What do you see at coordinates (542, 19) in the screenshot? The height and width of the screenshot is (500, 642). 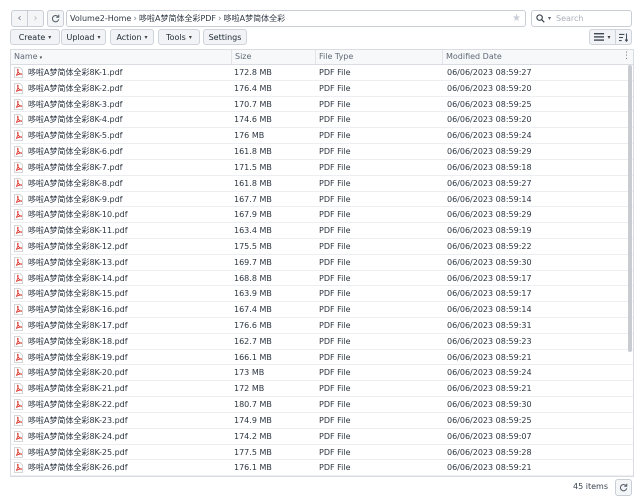 I see `search-icon` at bounding box center [542, 19].